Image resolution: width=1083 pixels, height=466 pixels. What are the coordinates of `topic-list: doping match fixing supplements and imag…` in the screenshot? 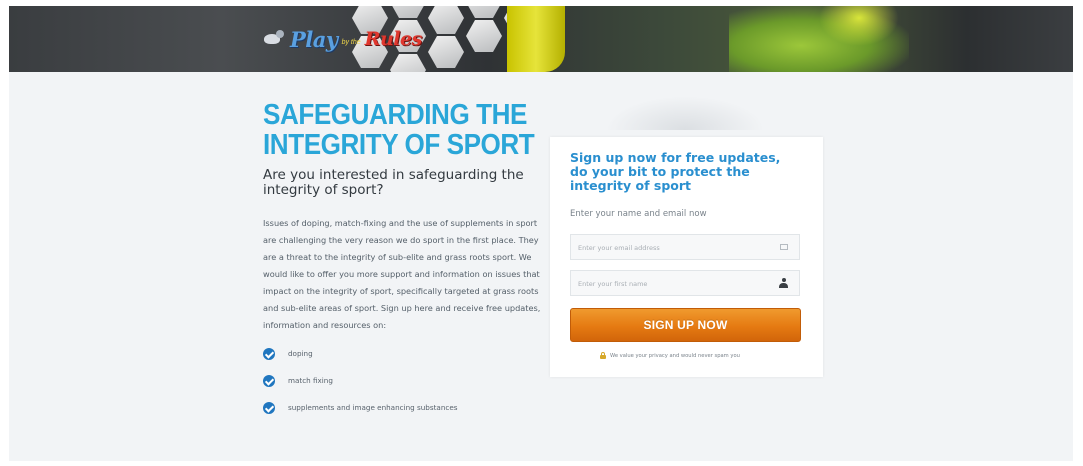 It's located at (405, 380).